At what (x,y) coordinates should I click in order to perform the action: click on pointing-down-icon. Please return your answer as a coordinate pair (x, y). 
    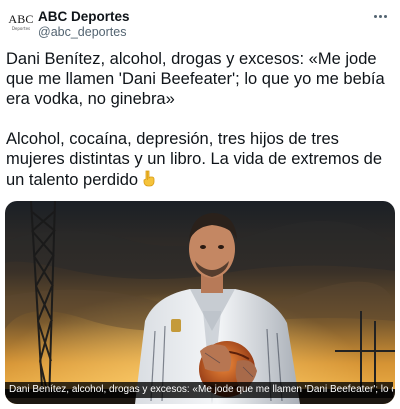
    Looking at the image, I should click on (149, 180).